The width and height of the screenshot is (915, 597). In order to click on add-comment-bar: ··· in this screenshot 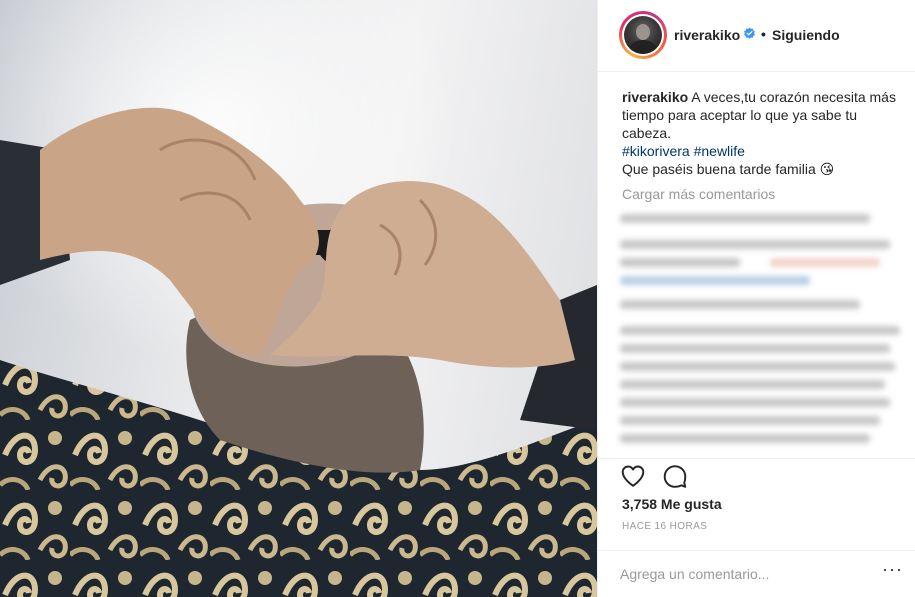, I will do `click(756, 573)`.